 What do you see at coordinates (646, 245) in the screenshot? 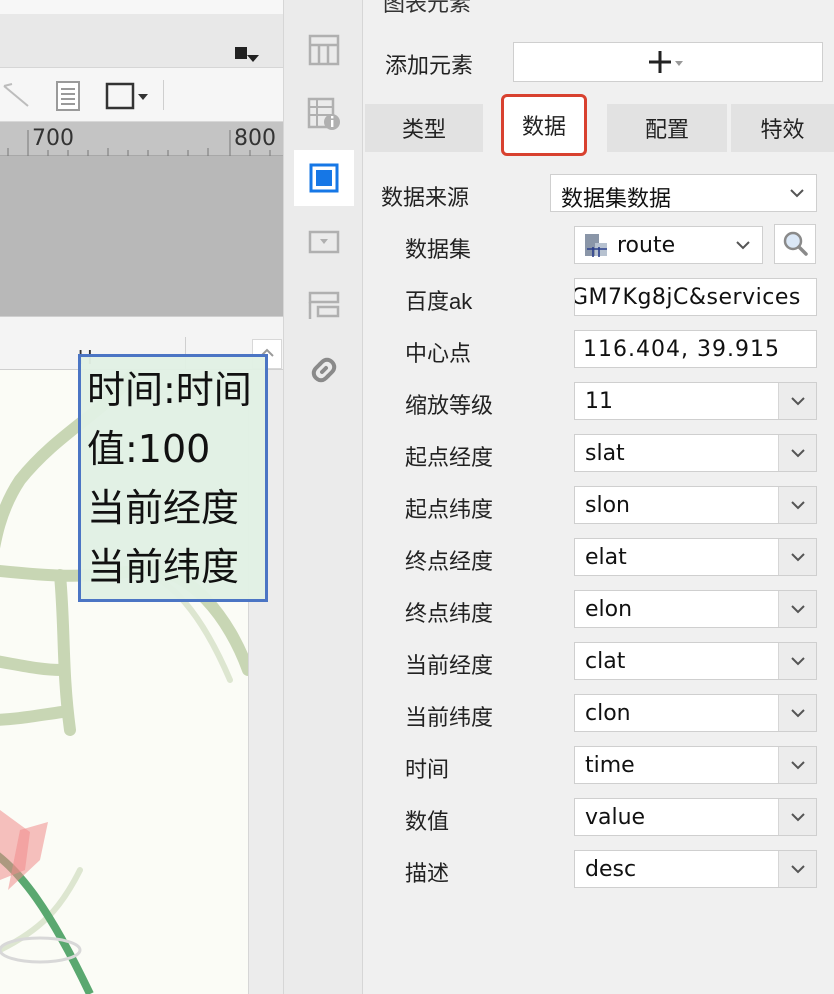
I see `dataset-value: route` at bounding box center [646, 245].